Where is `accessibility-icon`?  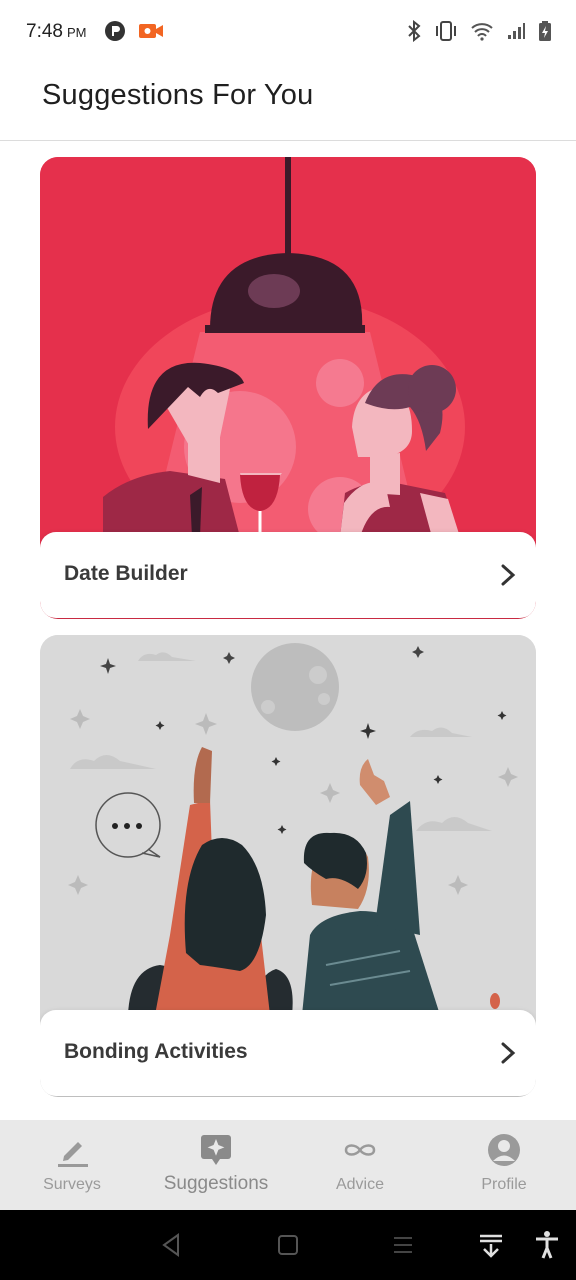
accessibility-icon is located at coordinates (547, 1245).